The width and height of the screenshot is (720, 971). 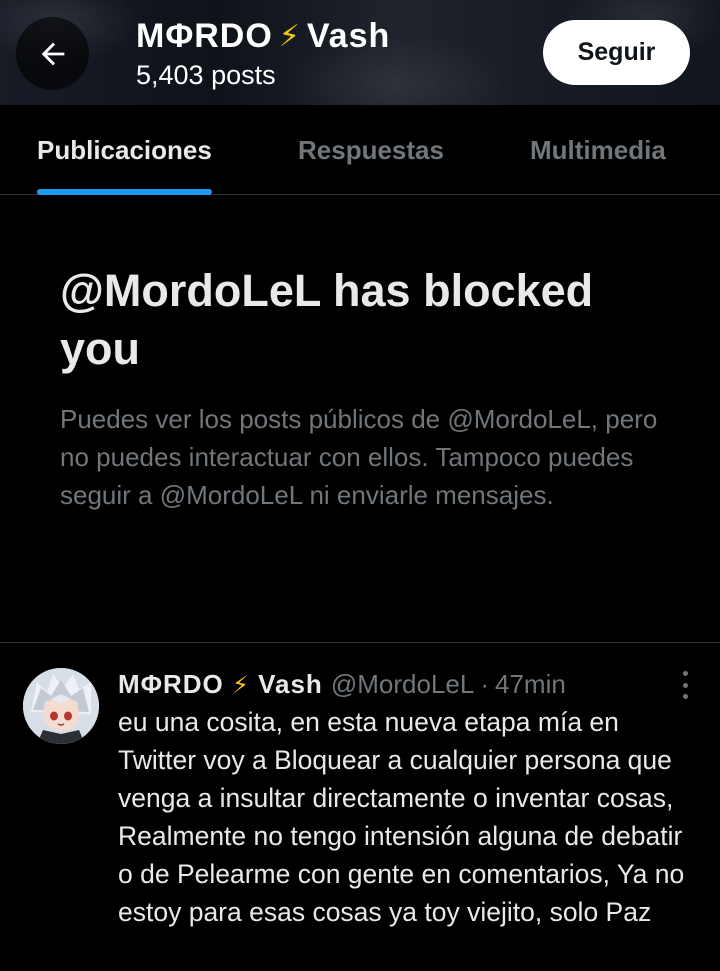 I want to click on tweet-time: 47min, so click(x=530, y=684).